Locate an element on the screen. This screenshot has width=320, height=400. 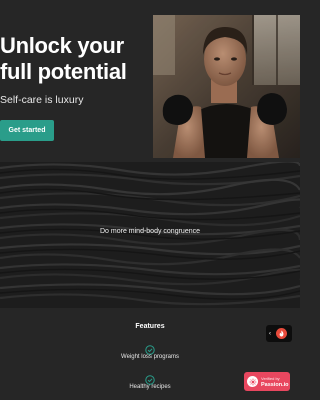
chevron-left-icon: ‹ is located at coordinates (270, 333).